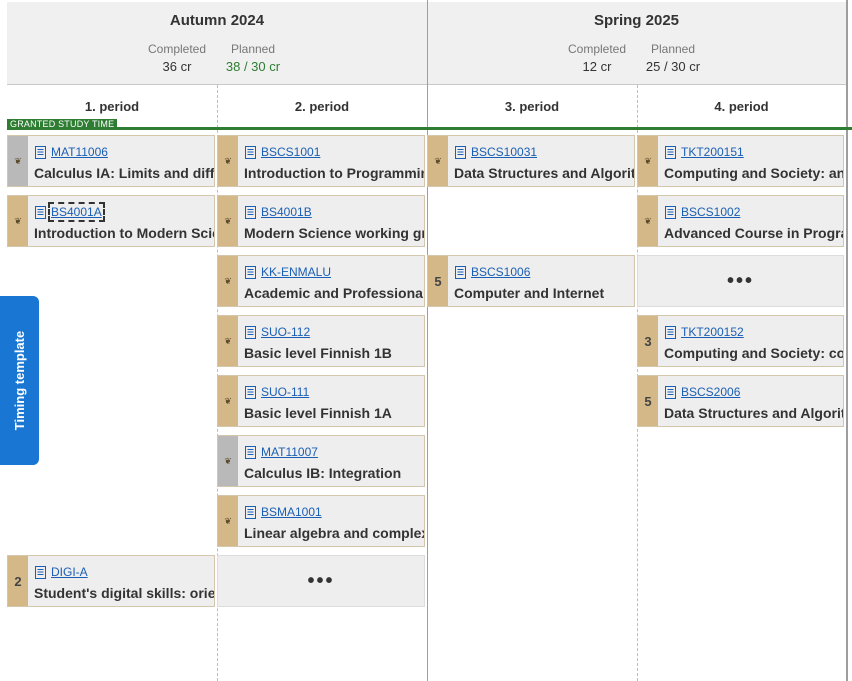 Image resolution: width=852 pixels, height=681 pixels. Describe the element at coordinates (286, 212) in the screenshot. I see `course-code-link: BS4001B` at that location.